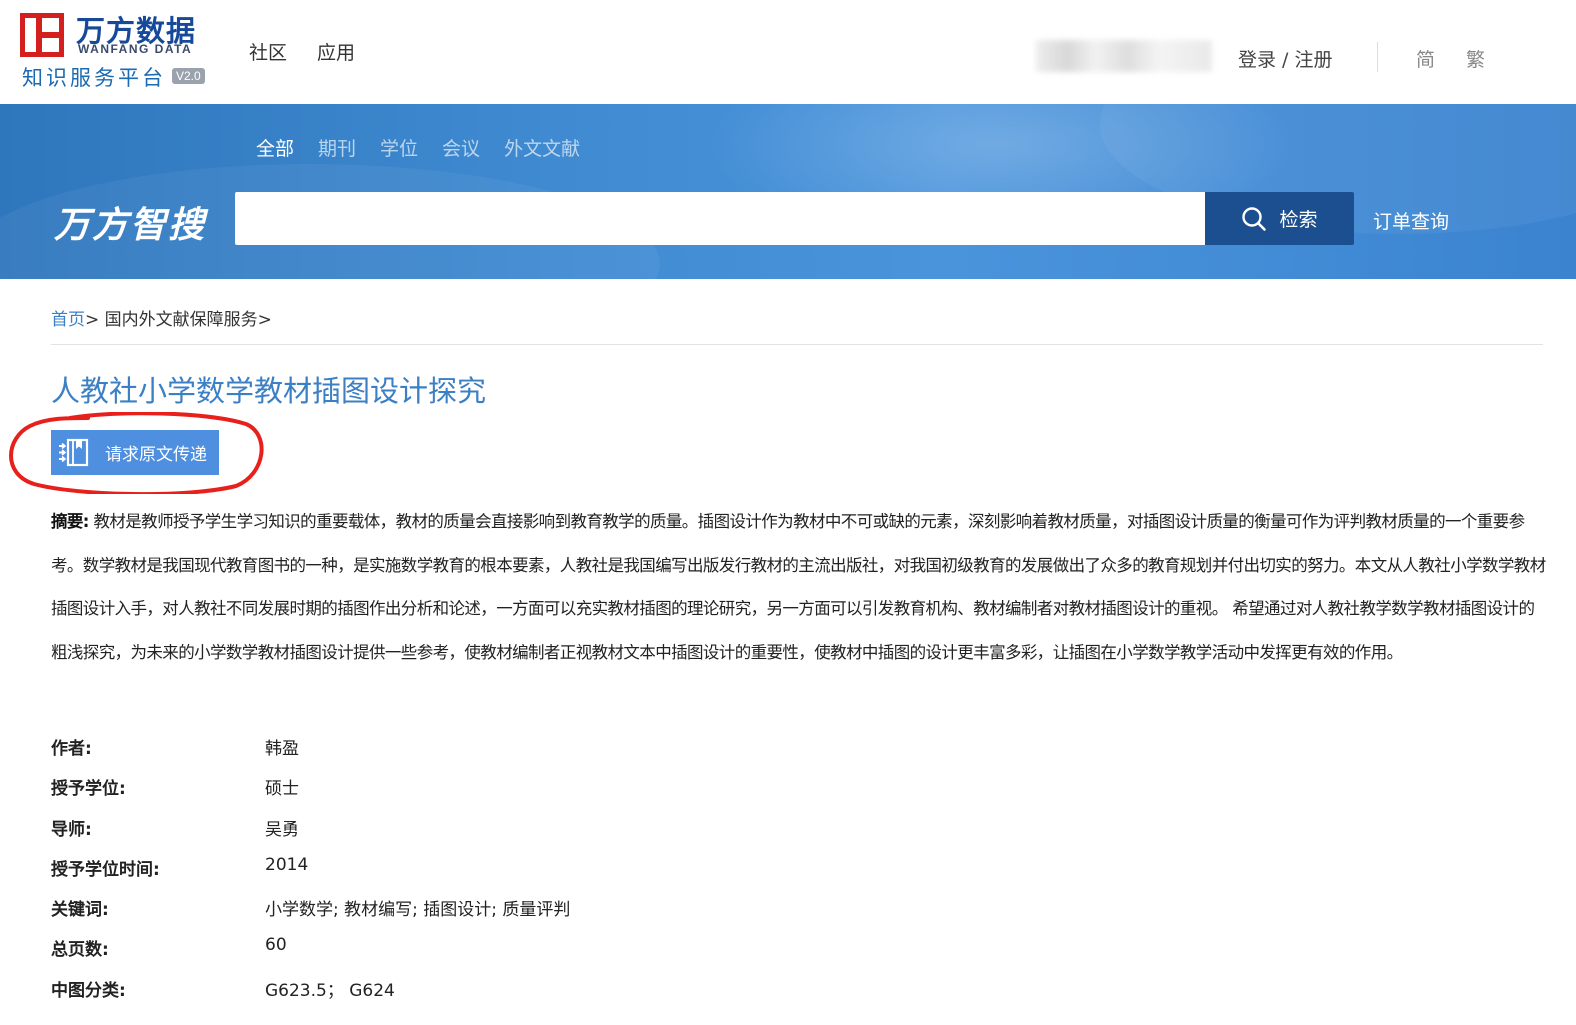 This screenshot has height=1025, width=1576. What do you see at coordinates (336, 51) in the screenshot?
I see `nav-apps: 应用` at bounding box center [336, 51].